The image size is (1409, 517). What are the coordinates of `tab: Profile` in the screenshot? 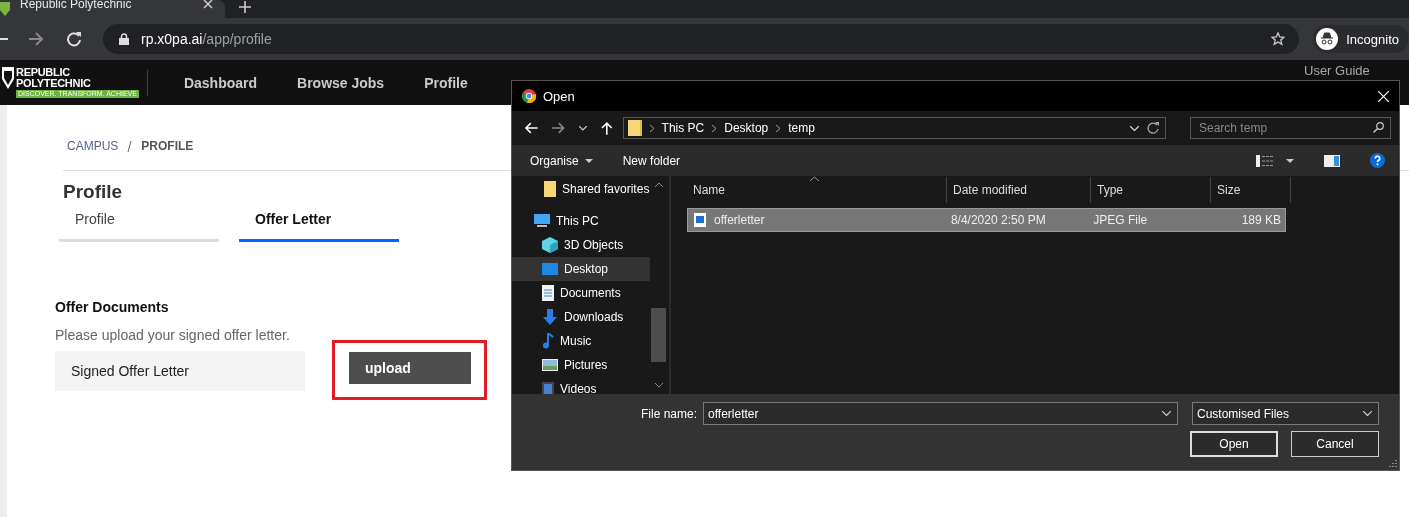 It's located at (139, 226).